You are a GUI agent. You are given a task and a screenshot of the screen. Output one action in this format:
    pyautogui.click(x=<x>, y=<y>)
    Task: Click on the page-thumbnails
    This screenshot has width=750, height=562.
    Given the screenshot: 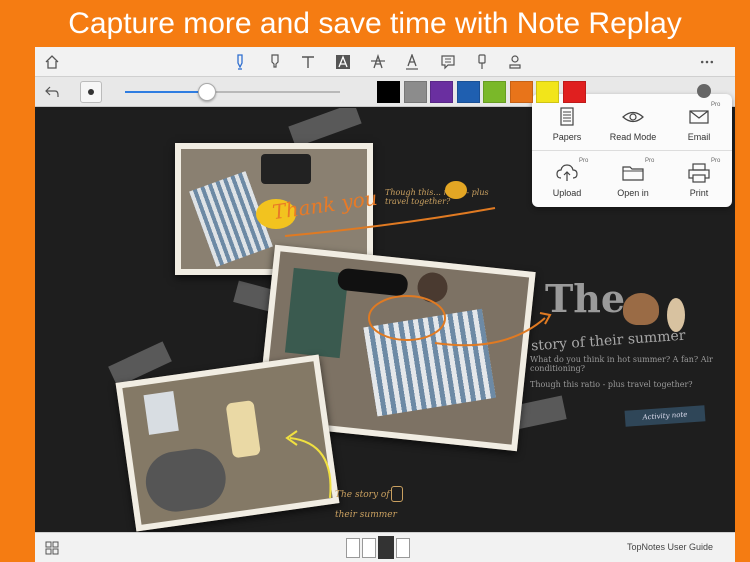 What is the action you would take?
    pyautogui.click(x=378, y=547)
    